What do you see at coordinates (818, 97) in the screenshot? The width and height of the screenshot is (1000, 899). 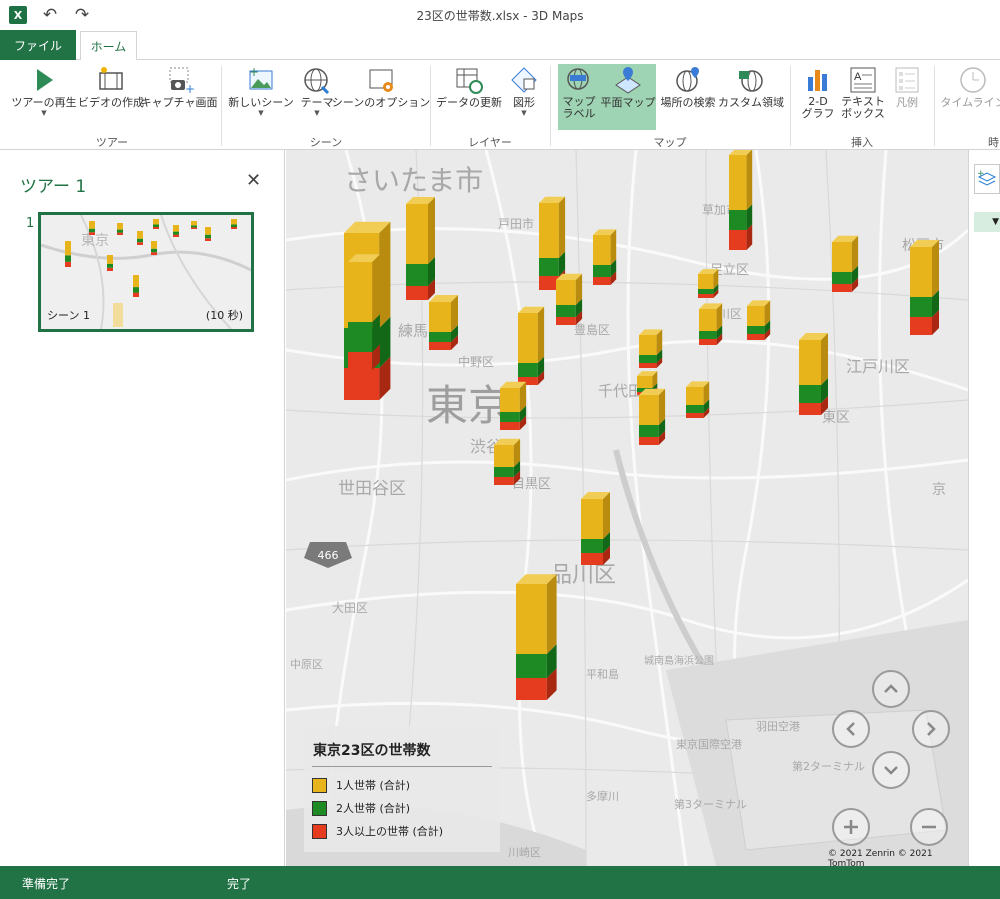 I see `2d-chart-button: 2-D グラフ` at bounding box center [818, 97].